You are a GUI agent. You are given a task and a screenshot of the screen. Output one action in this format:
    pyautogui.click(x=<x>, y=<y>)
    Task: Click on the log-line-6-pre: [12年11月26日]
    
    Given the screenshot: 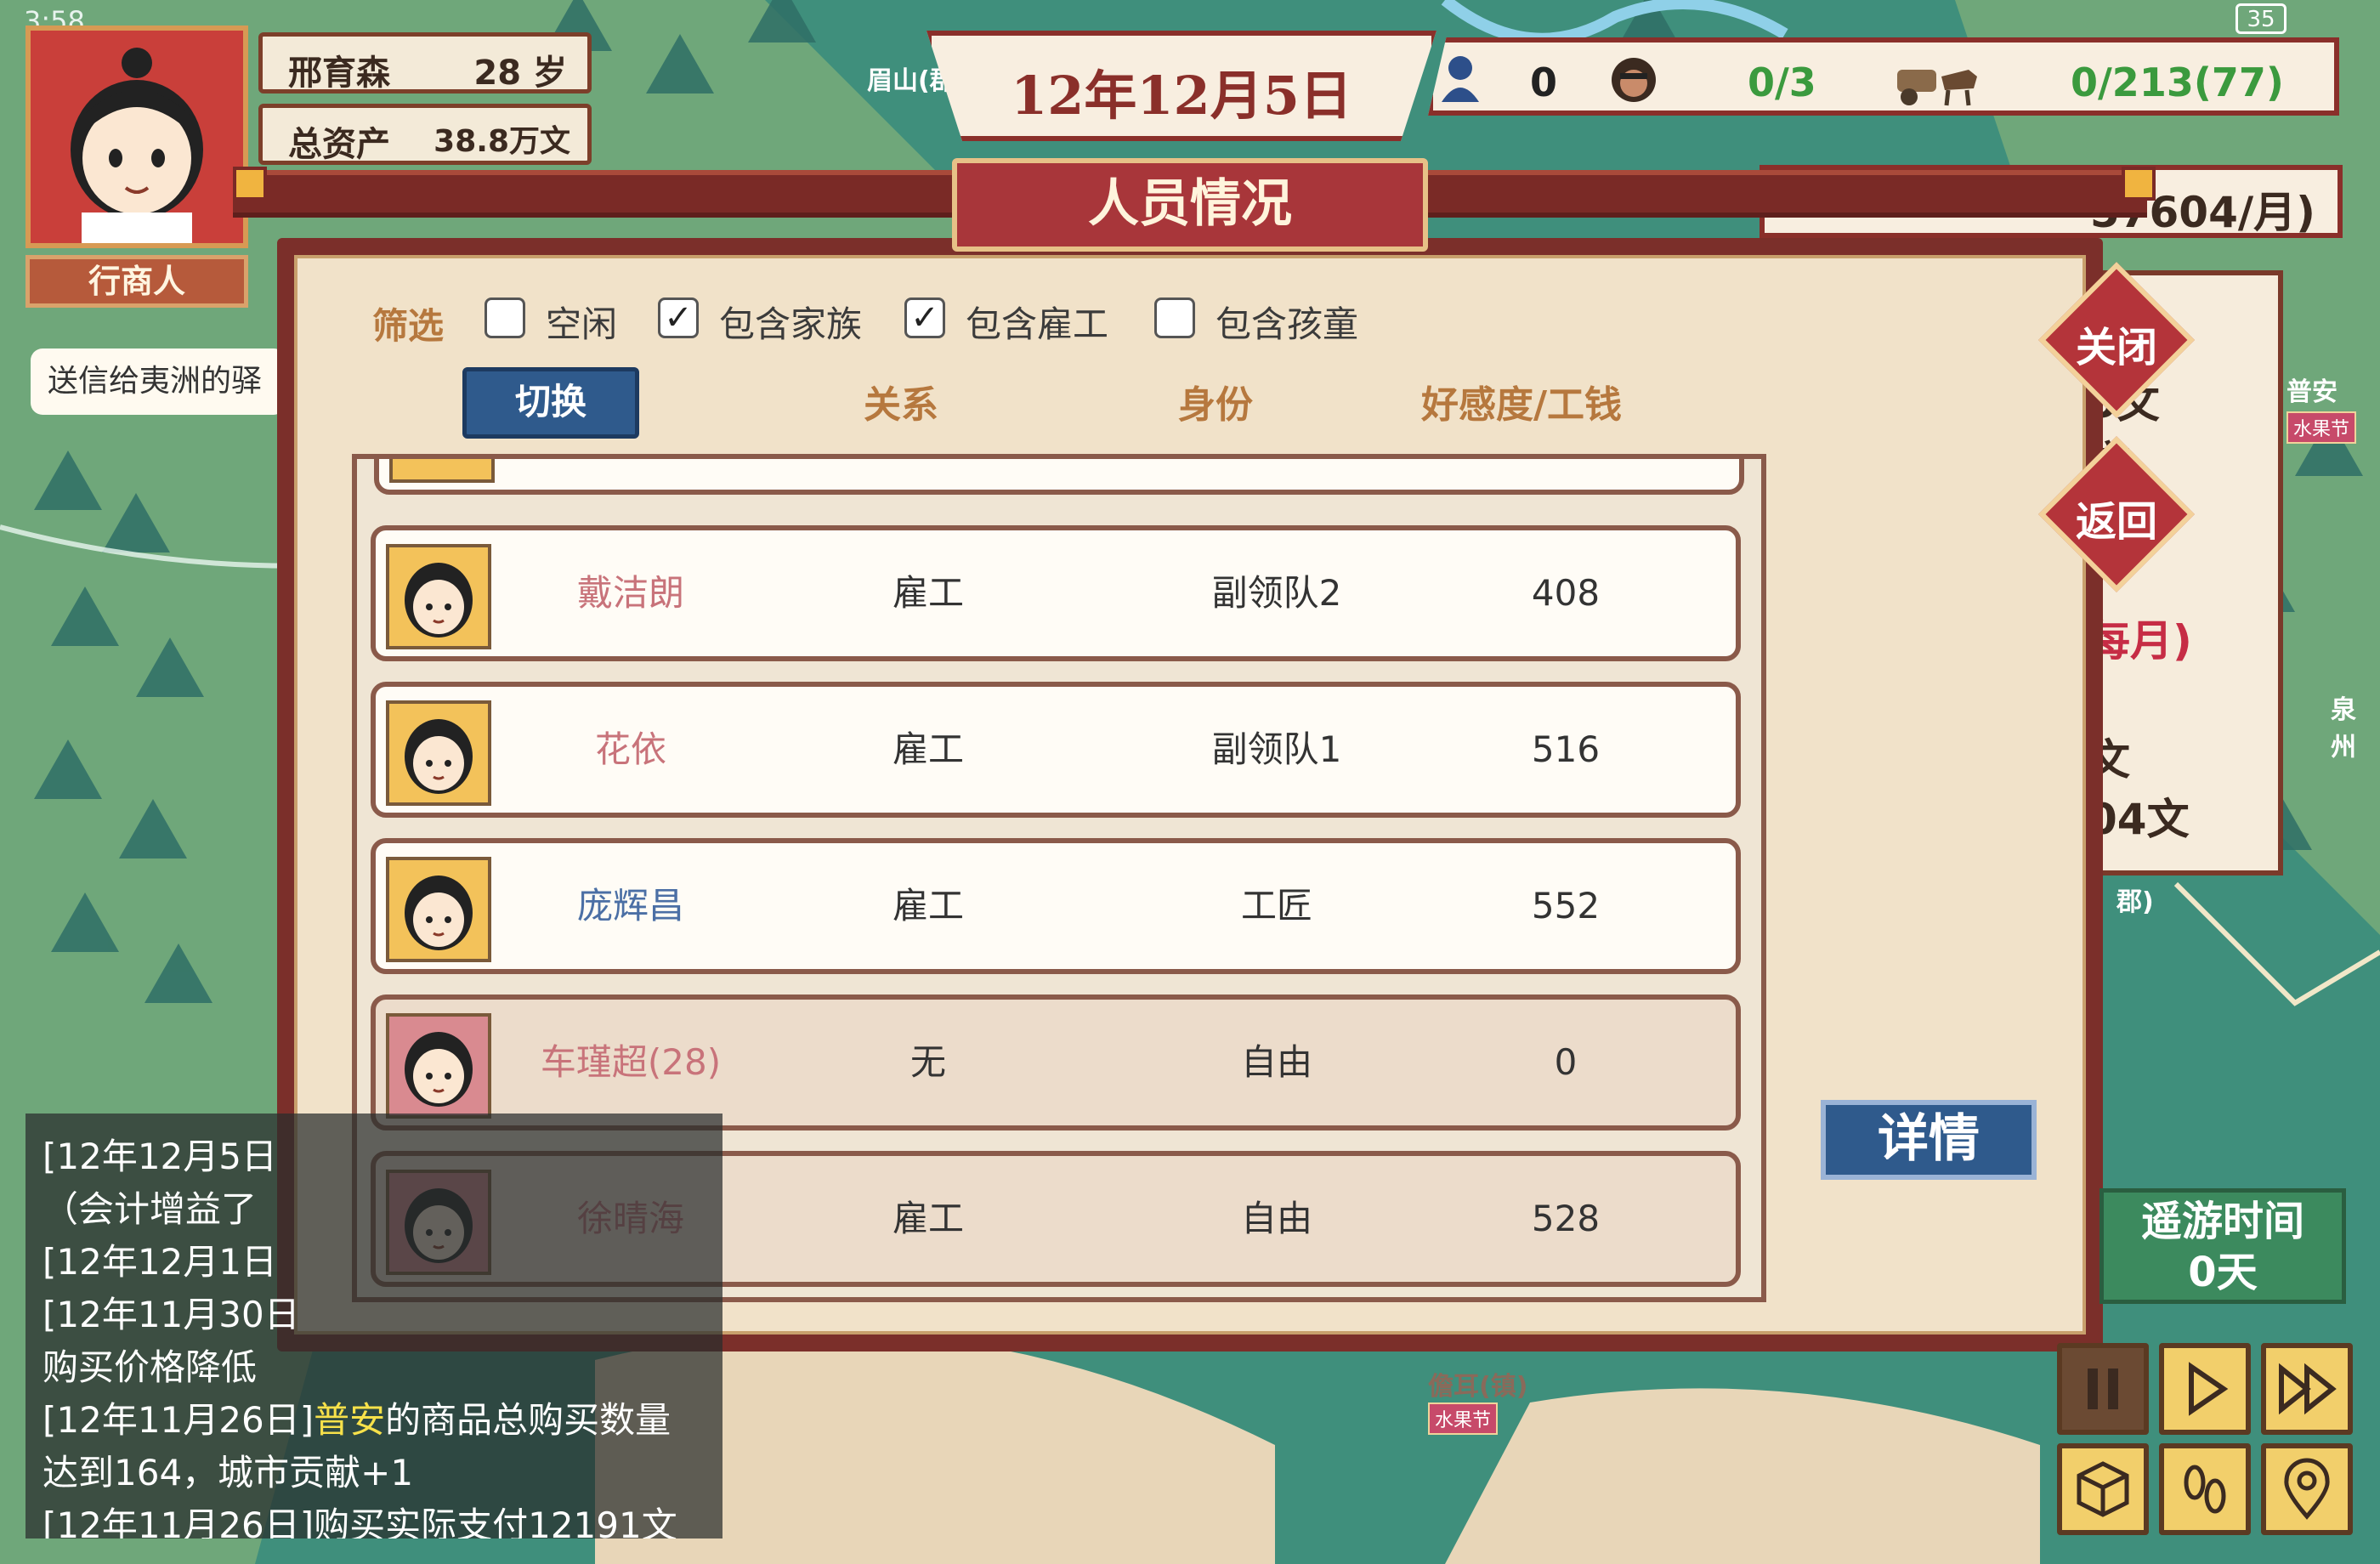 What is the action you would take?
    pyautogui.click(x=178, y=1420)
    